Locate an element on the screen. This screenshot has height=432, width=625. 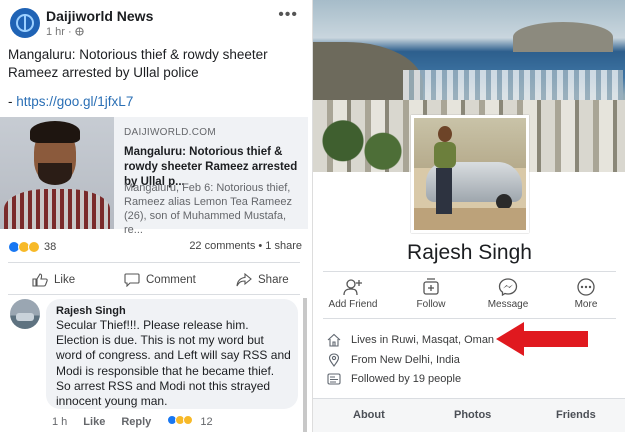
like-button: Like is located at coordinates (53, 280).